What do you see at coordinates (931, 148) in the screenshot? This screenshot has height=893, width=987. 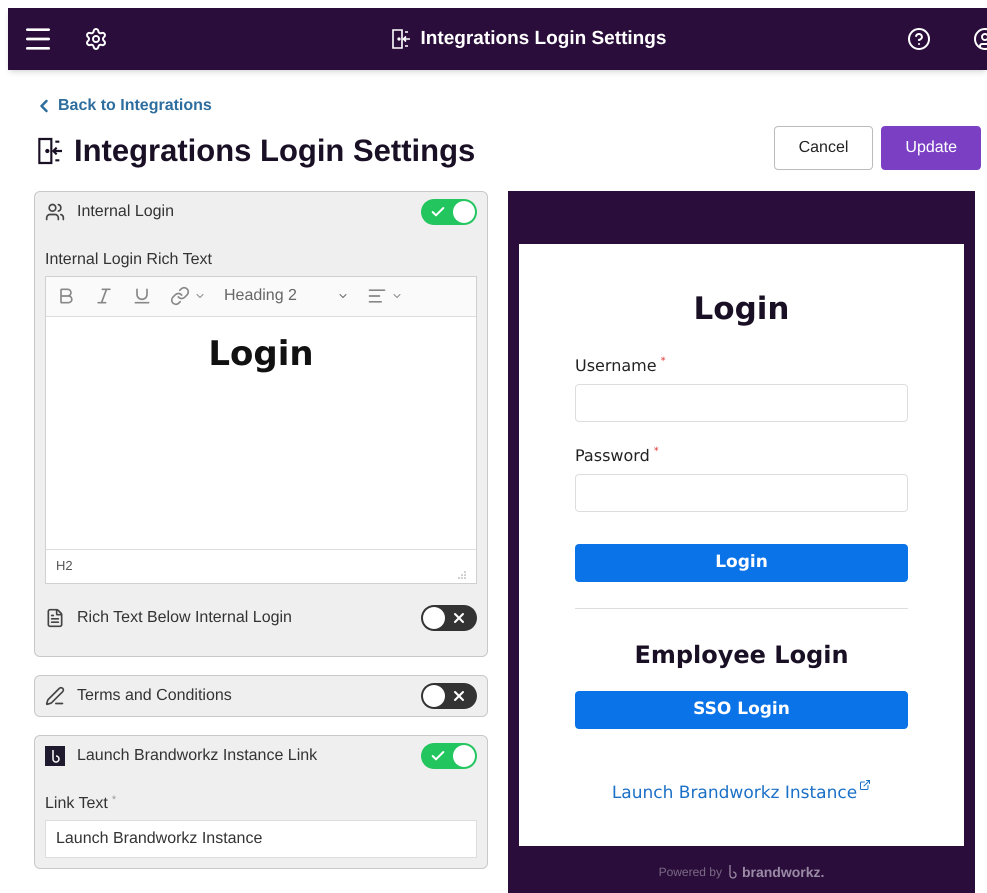 I see `update-button: Update` at bounding box center [931, 148].